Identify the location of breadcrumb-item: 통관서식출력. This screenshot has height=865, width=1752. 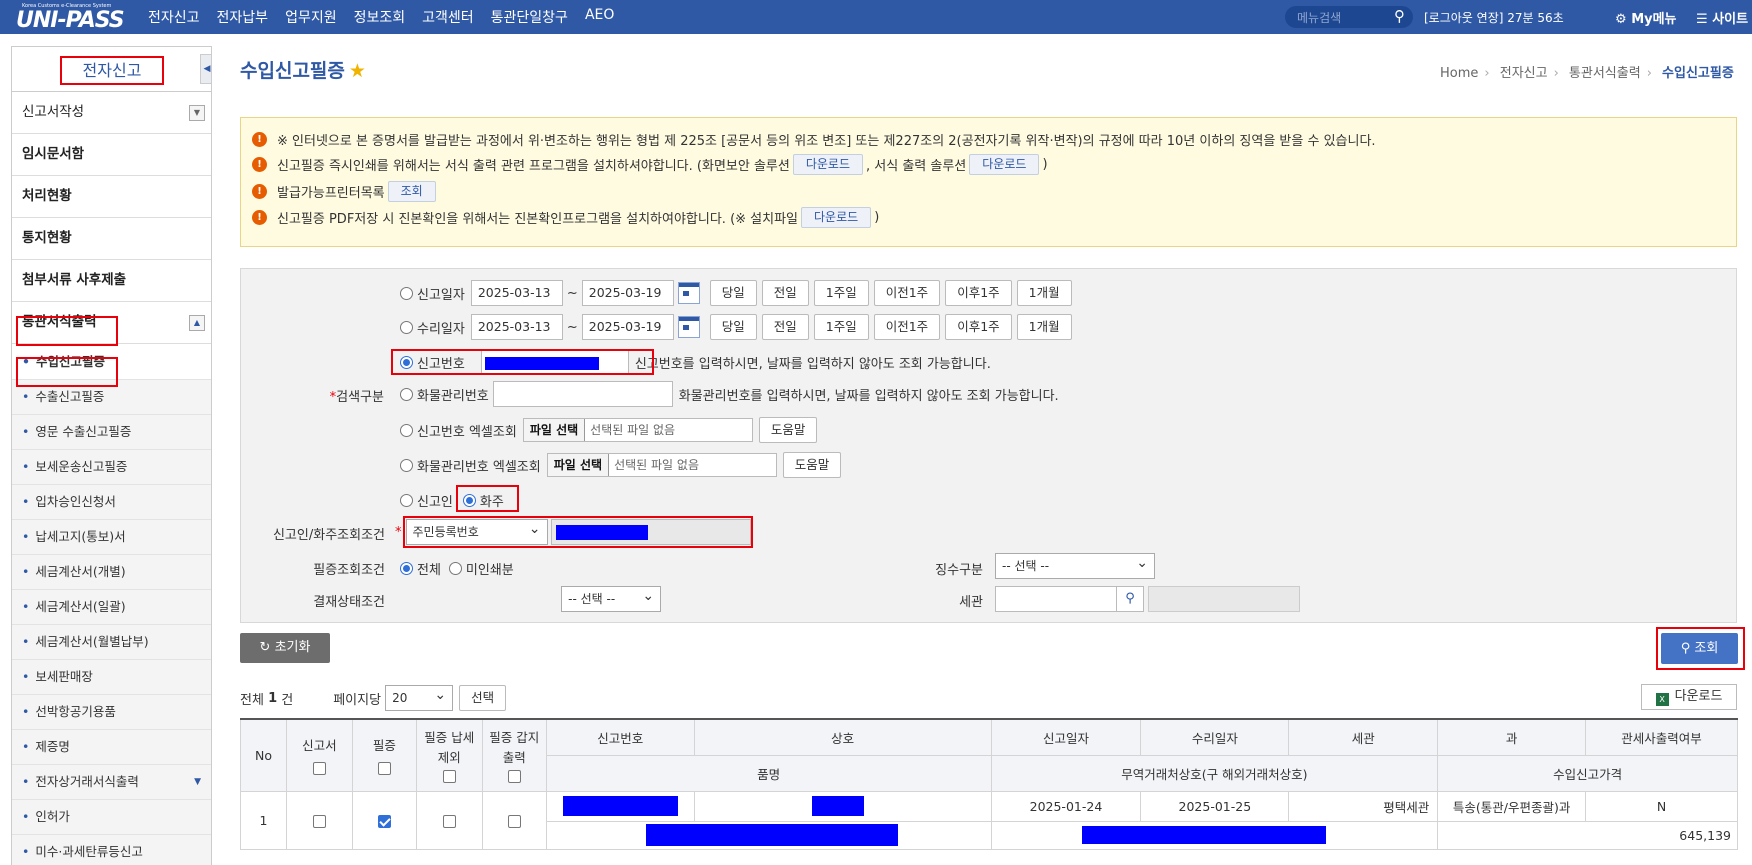
(1605, 73).